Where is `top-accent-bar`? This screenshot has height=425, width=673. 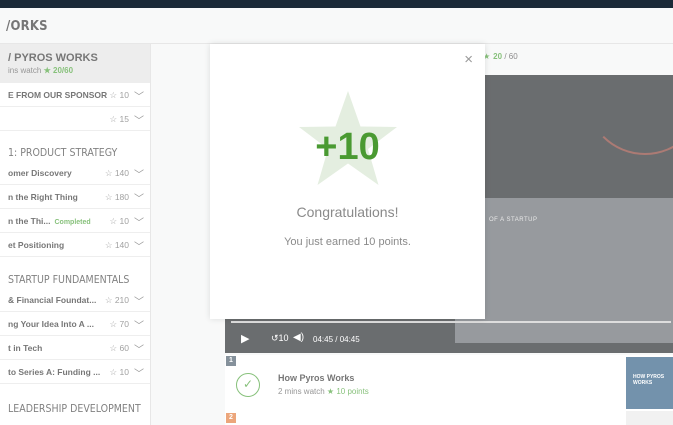 top-accent-bar is located at coordinates (336, 4).